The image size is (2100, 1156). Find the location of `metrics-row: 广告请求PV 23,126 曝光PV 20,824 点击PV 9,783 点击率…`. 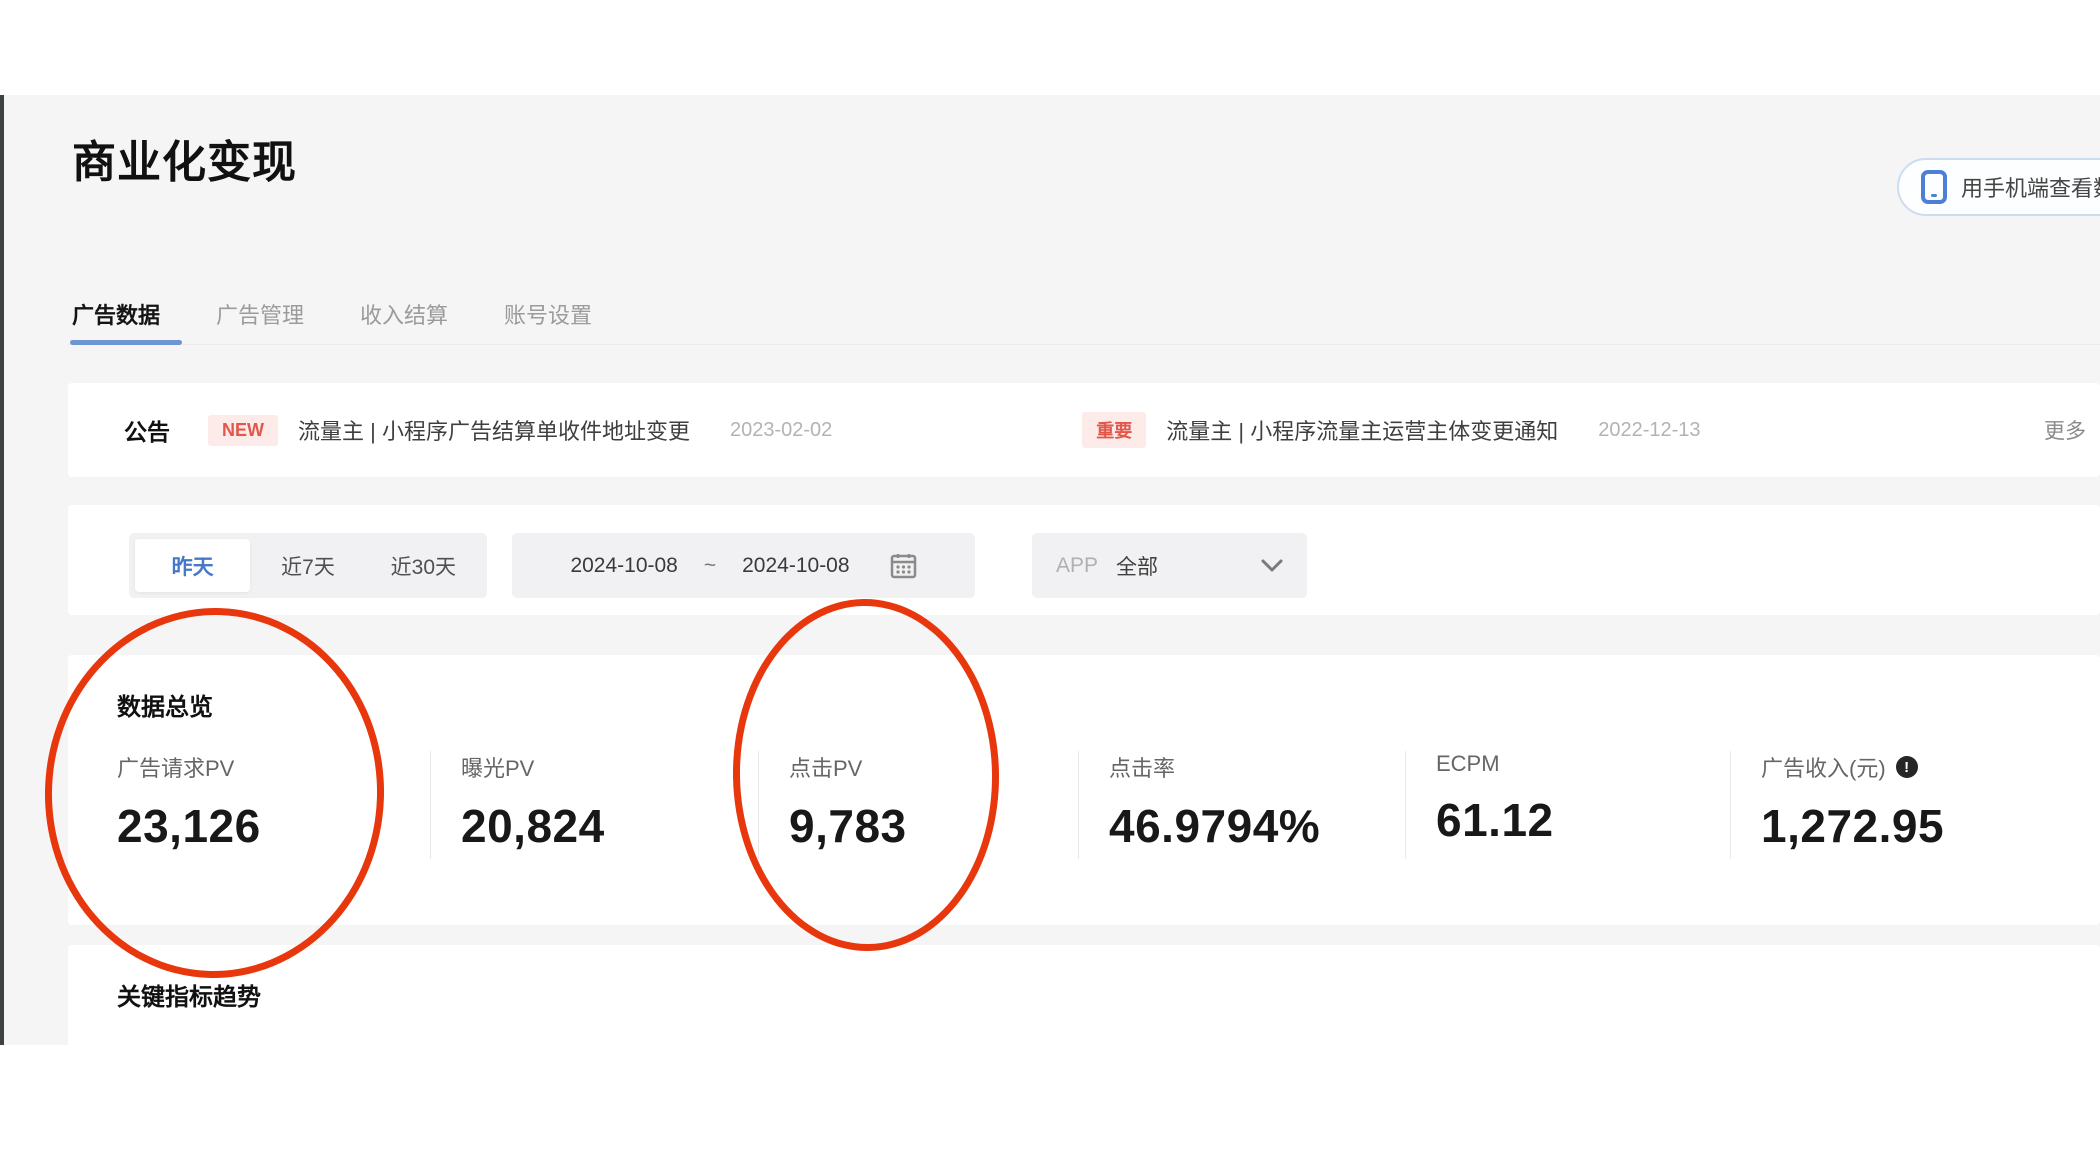

metrics-row: 广告请求PV 23,126 曝光PV 20,824 点击PV 9,783 点击率… is located at coordinates (1073, 805).